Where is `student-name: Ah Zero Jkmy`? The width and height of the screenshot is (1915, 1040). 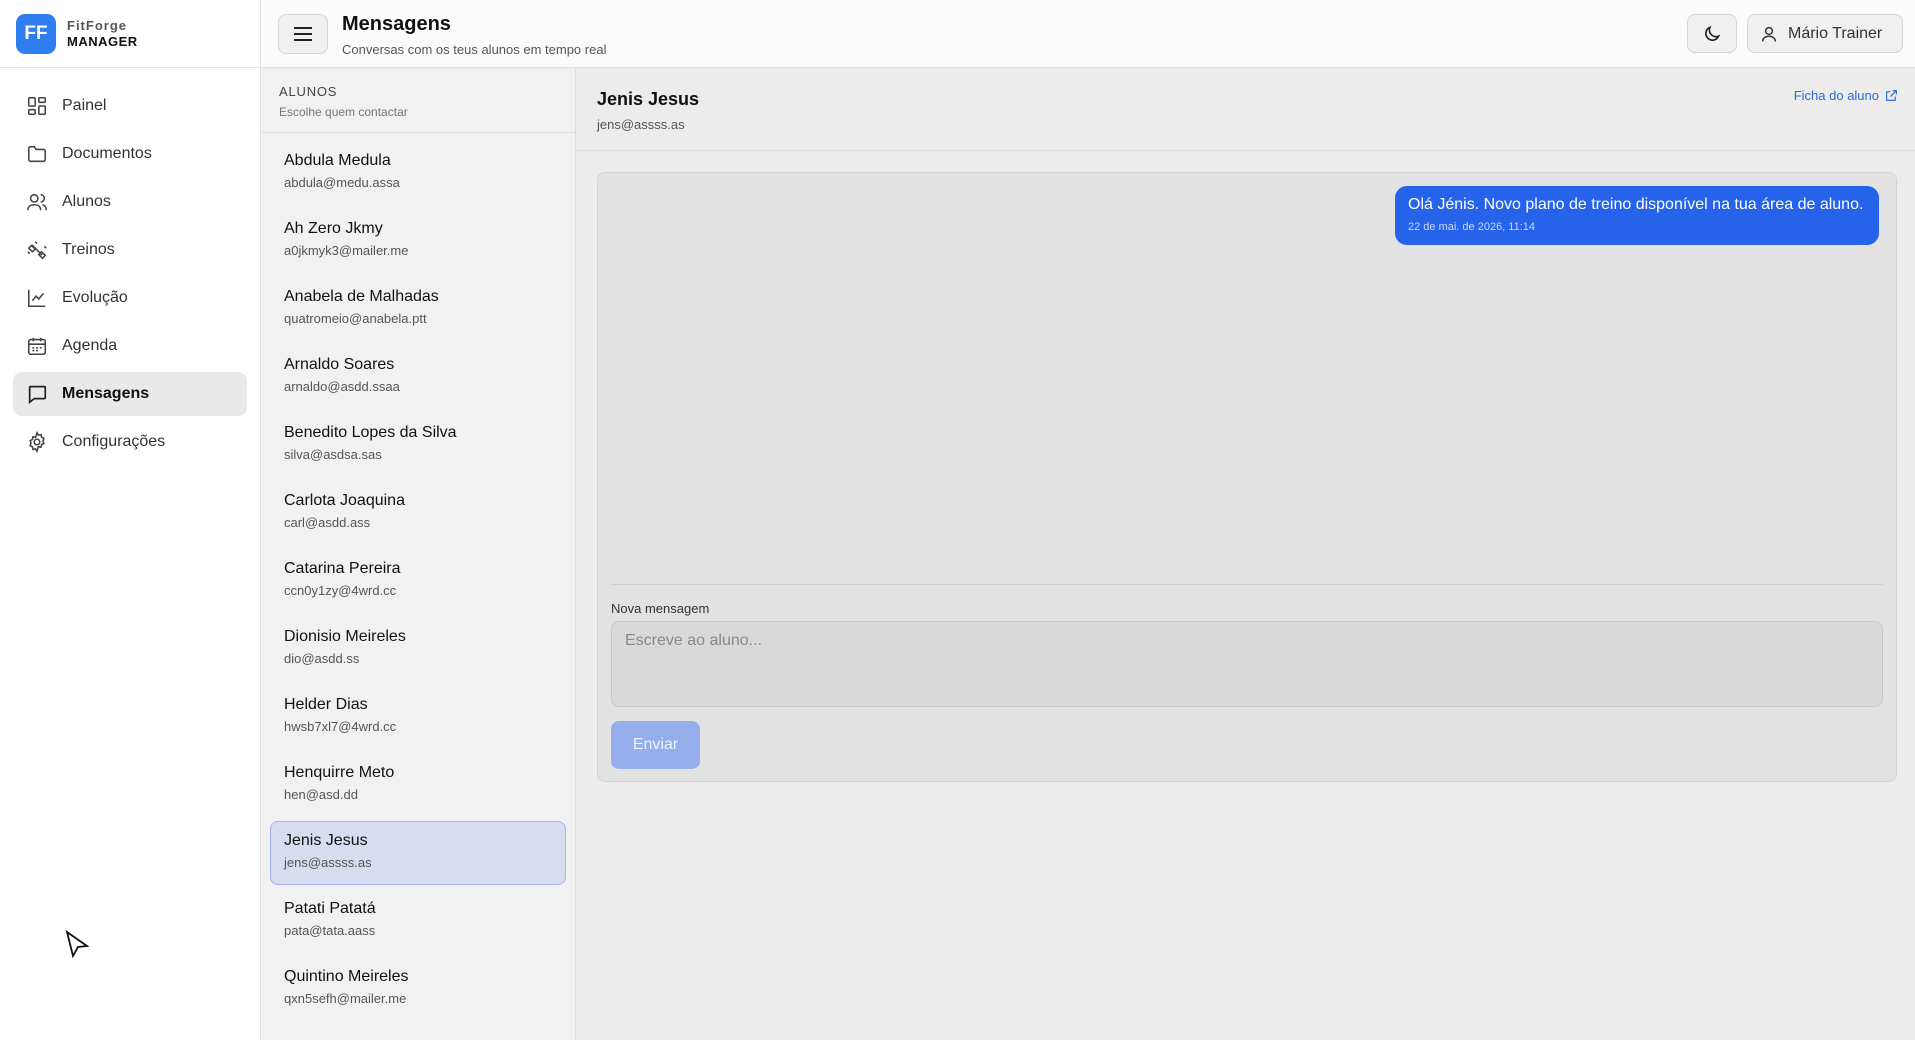
student-name: Ah Zero Jkmy is located at coordinates (333, 228).